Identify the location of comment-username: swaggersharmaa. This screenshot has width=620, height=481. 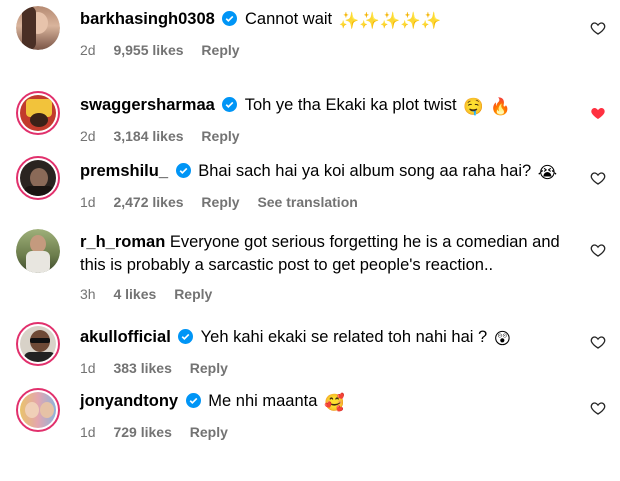
(147, 105).